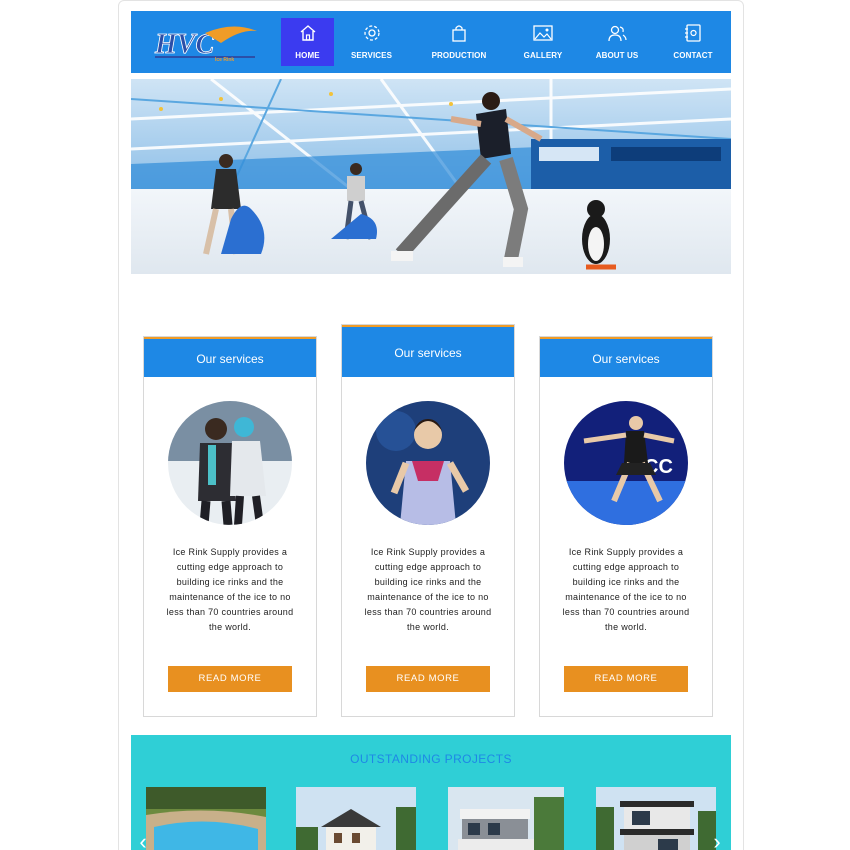 The height and width of the screenshot is (850, 850). What do you see at coordinates (307, 55) in the screenshot?
I see `nav-home-label: HOME` at bounding box center [307, 55].